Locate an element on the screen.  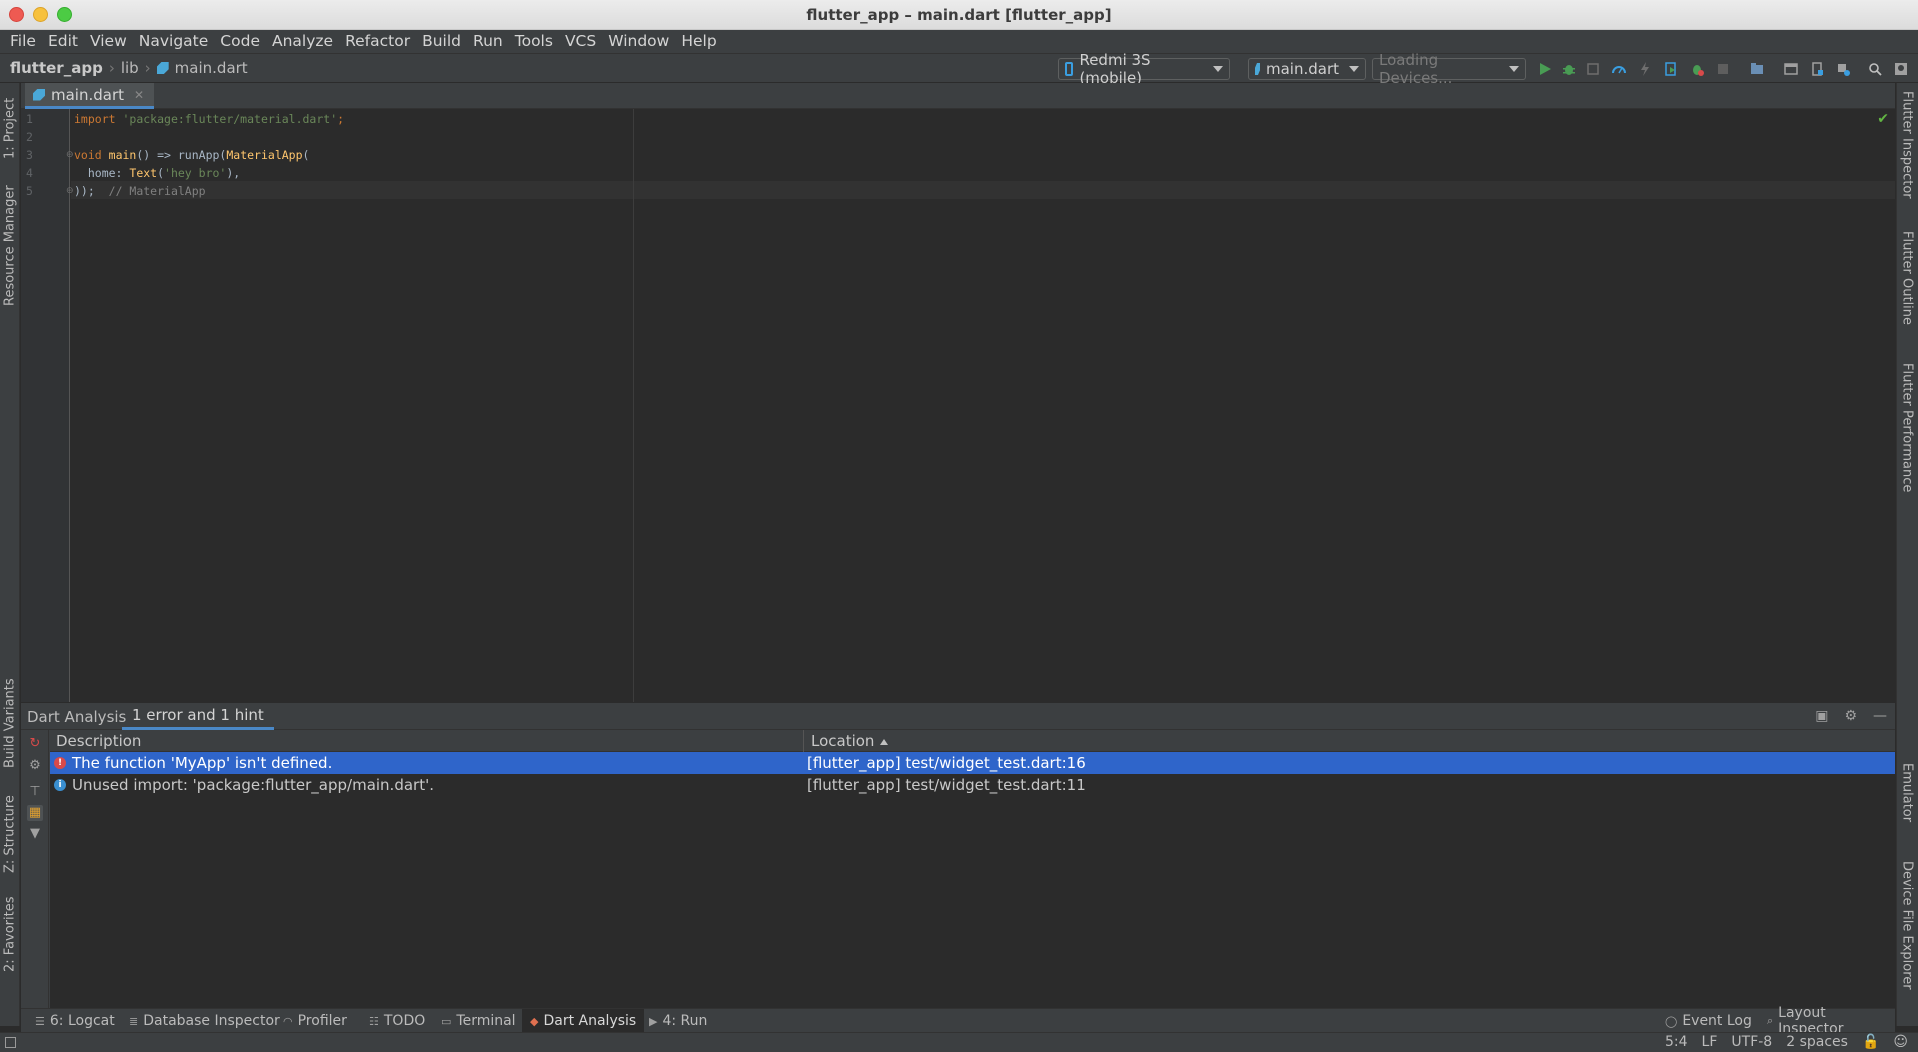
breadcrumb-project: flutter_app is located at coordinates (56, 68).